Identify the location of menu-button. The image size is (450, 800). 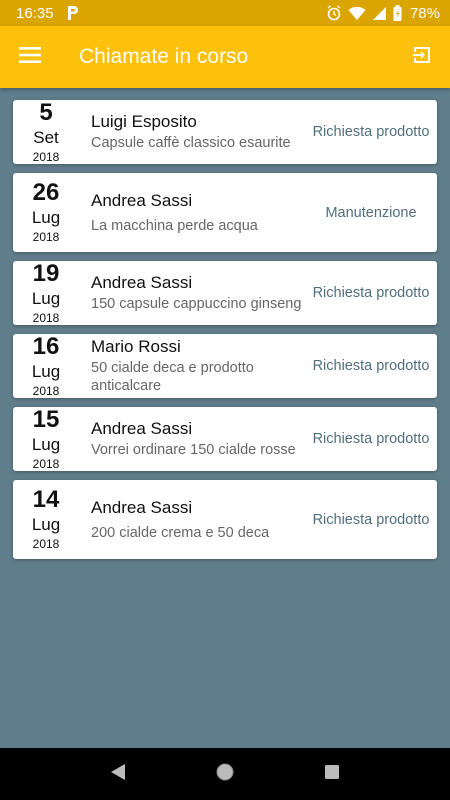
(30, 57).